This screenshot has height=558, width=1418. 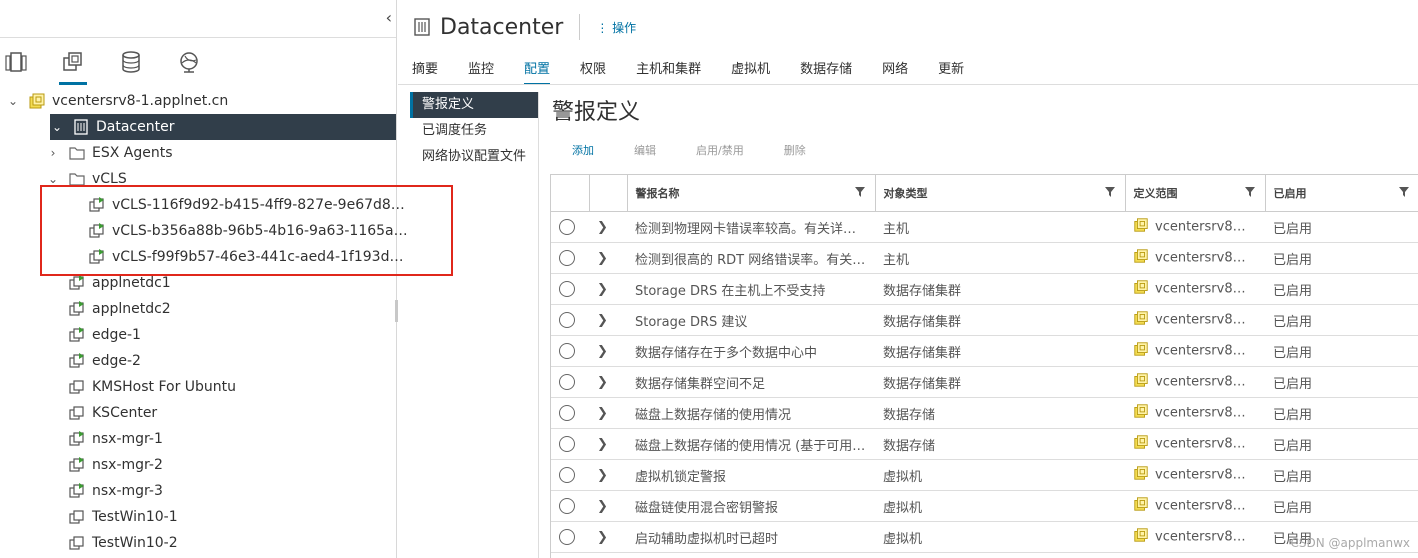 I want to click on tree-node: applnetdc1, so click(x=85, y=283).